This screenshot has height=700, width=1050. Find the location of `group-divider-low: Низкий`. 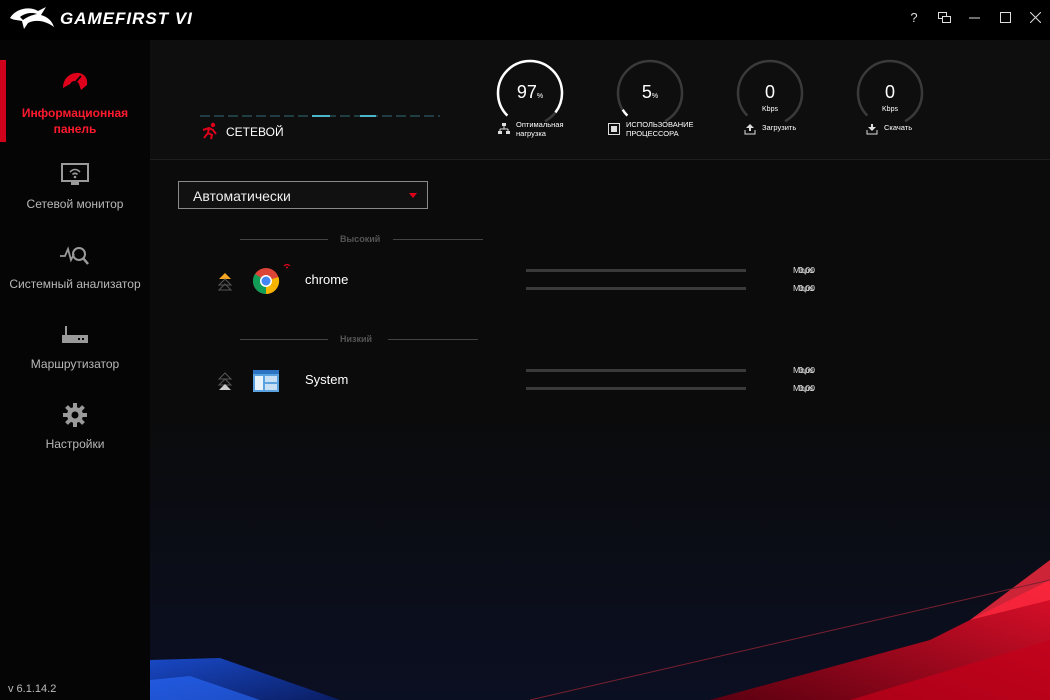

group-divider-low: Низкий is located at coordinates (359, 339).